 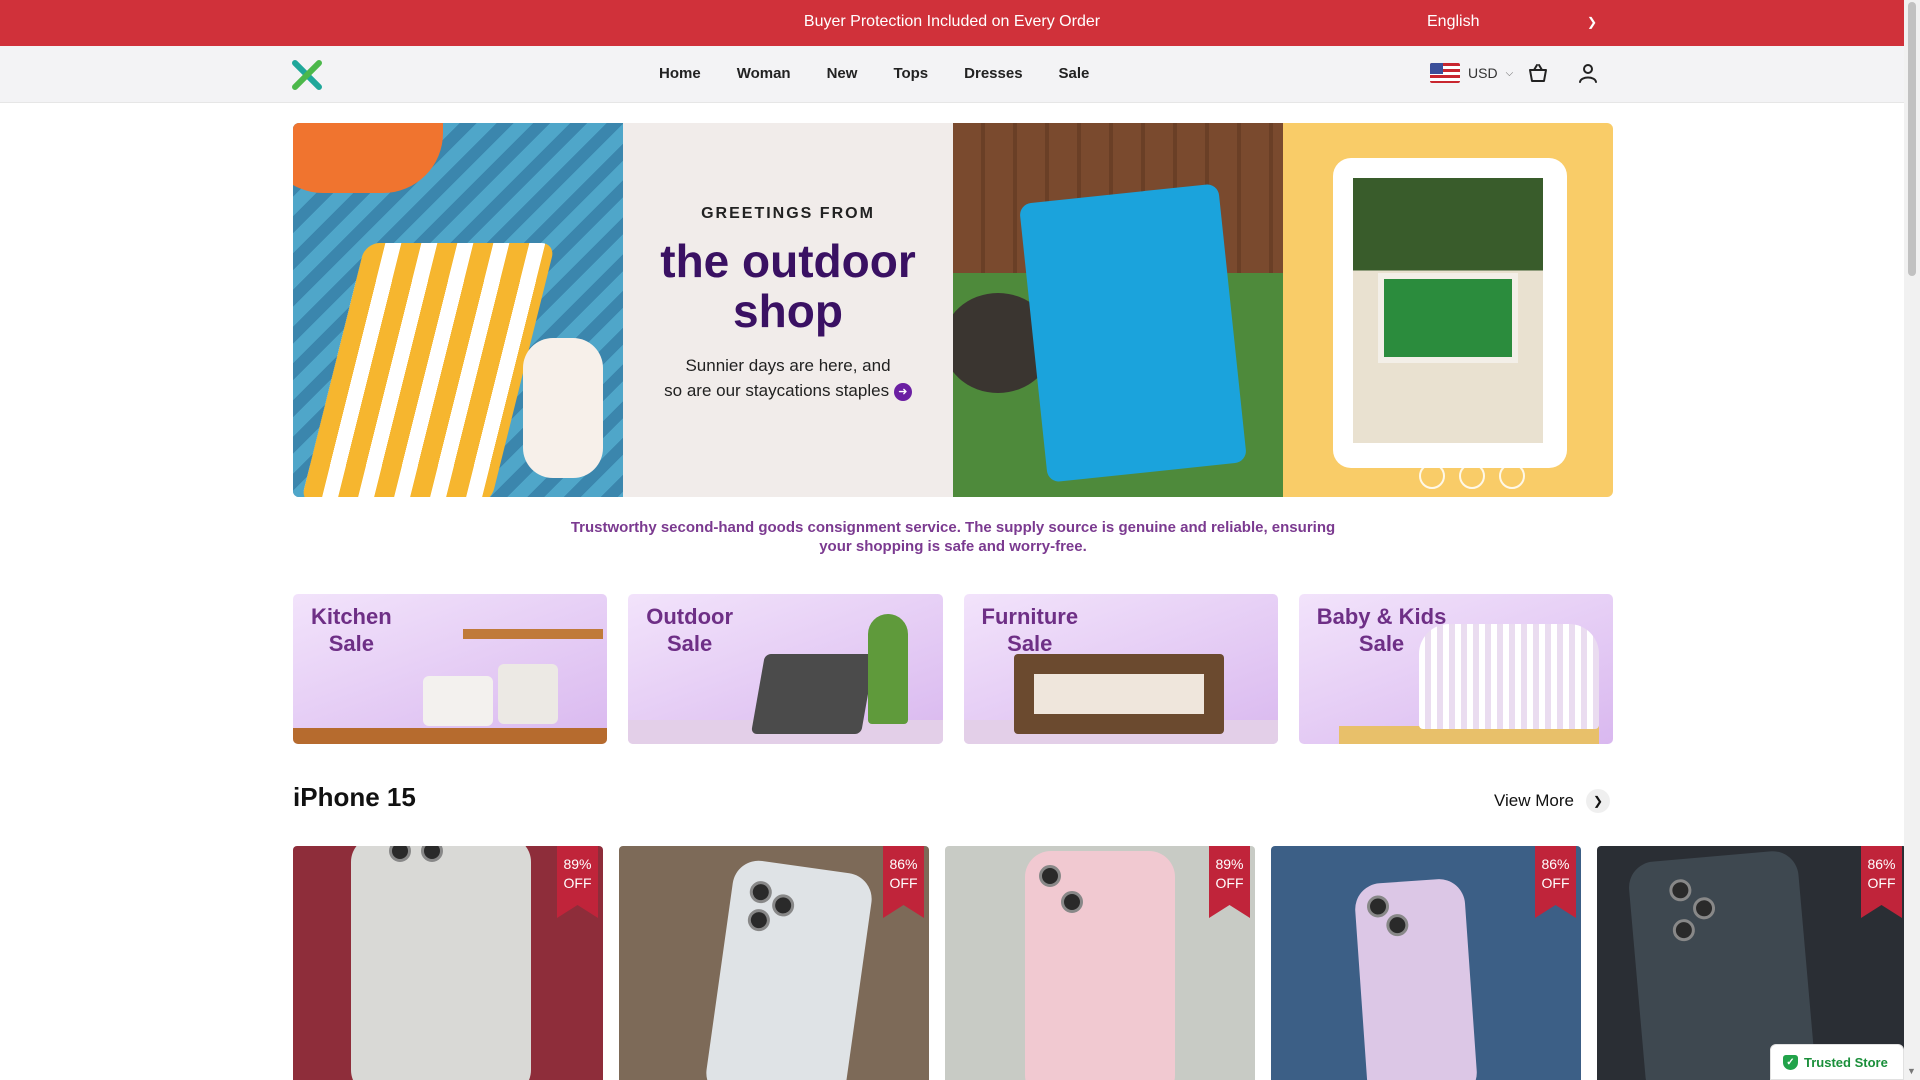 What do you see at coordinates (351, 630) in the screenshot?
I see `category-label: Kitchen Sale` at bounding box center [351, 630].